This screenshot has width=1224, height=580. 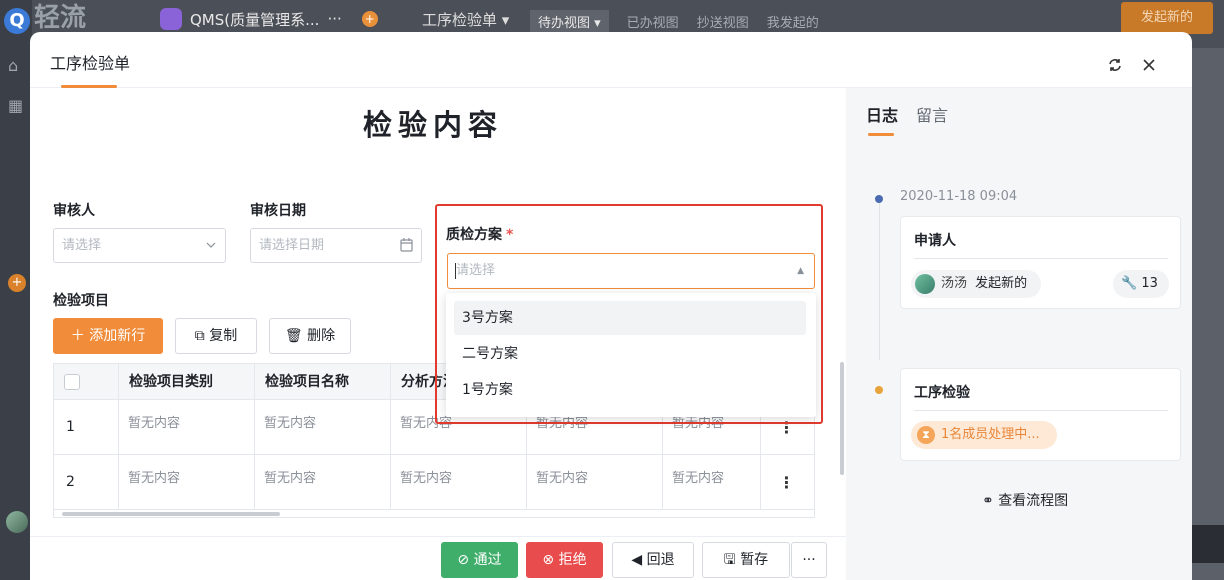 What do you see at coordinates (653, 560) in the screenshot?
I see `return-button: ◀ 回退` at bounding box center [653, 560].